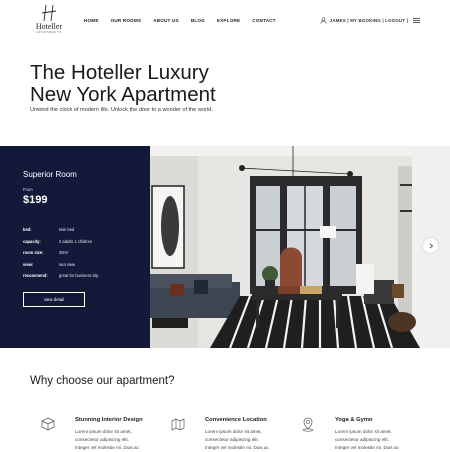 The width and height of the screenshot is (450, 452). Describe the element at coordinates (178, 424) in the screenshot. I see `map-icon` at that location.